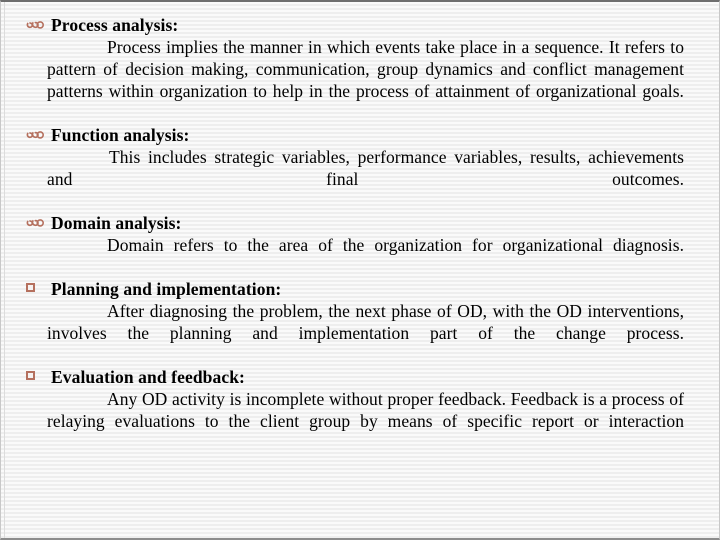 The height and width of the screenshot is (540, 720). What do you see at coordinates (148, 377) in the screenshot?
I see `section-heading-text: Evaluation and feedback:` at bounding box center [148, 377].